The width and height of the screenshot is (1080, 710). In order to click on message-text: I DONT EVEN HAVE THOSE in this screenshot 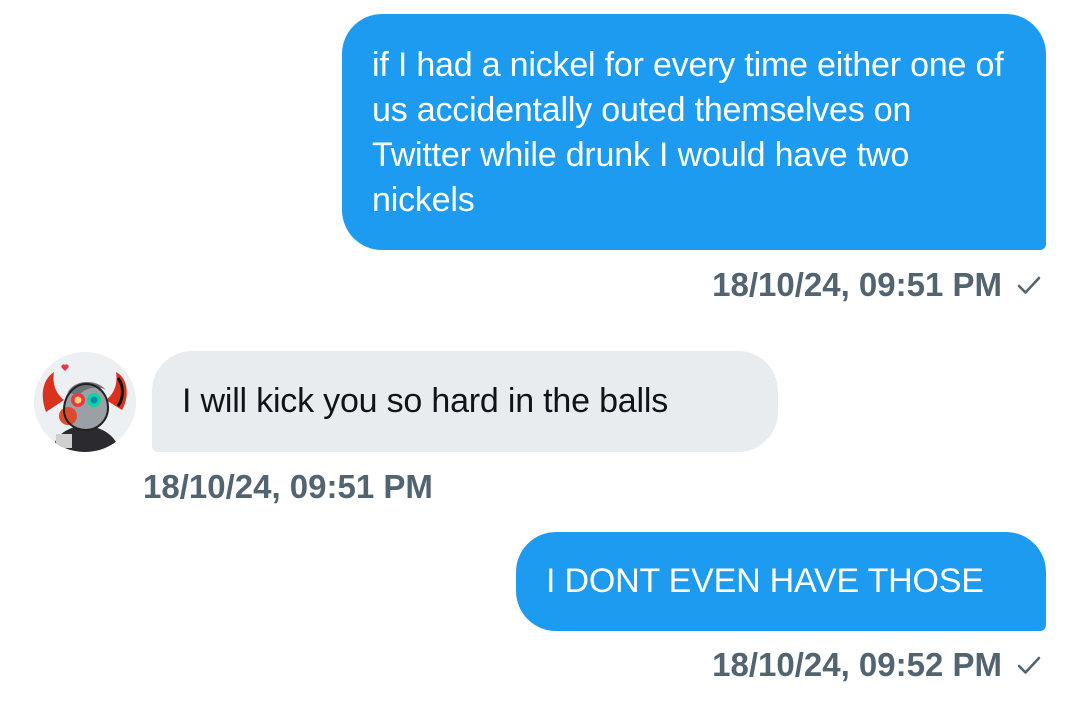, I will do `click(765, 581)`.